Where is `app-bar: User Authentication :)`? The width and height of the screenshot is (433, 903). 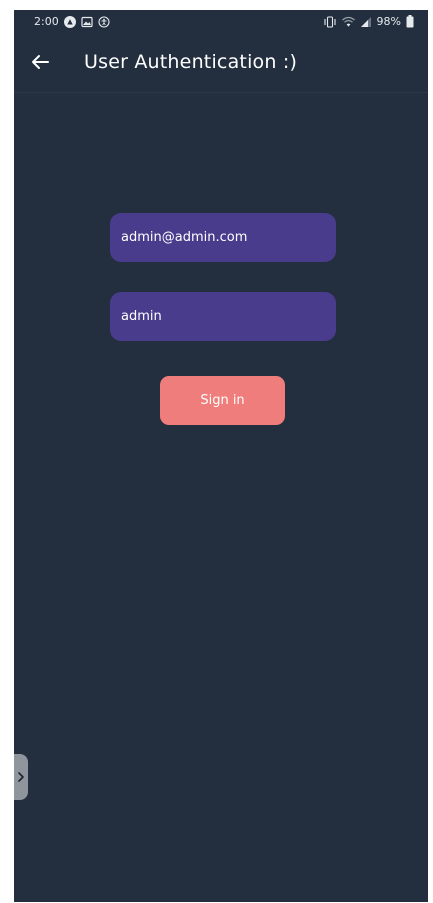
app-bar: User Authentication :) is located at coordinates (221, 64).